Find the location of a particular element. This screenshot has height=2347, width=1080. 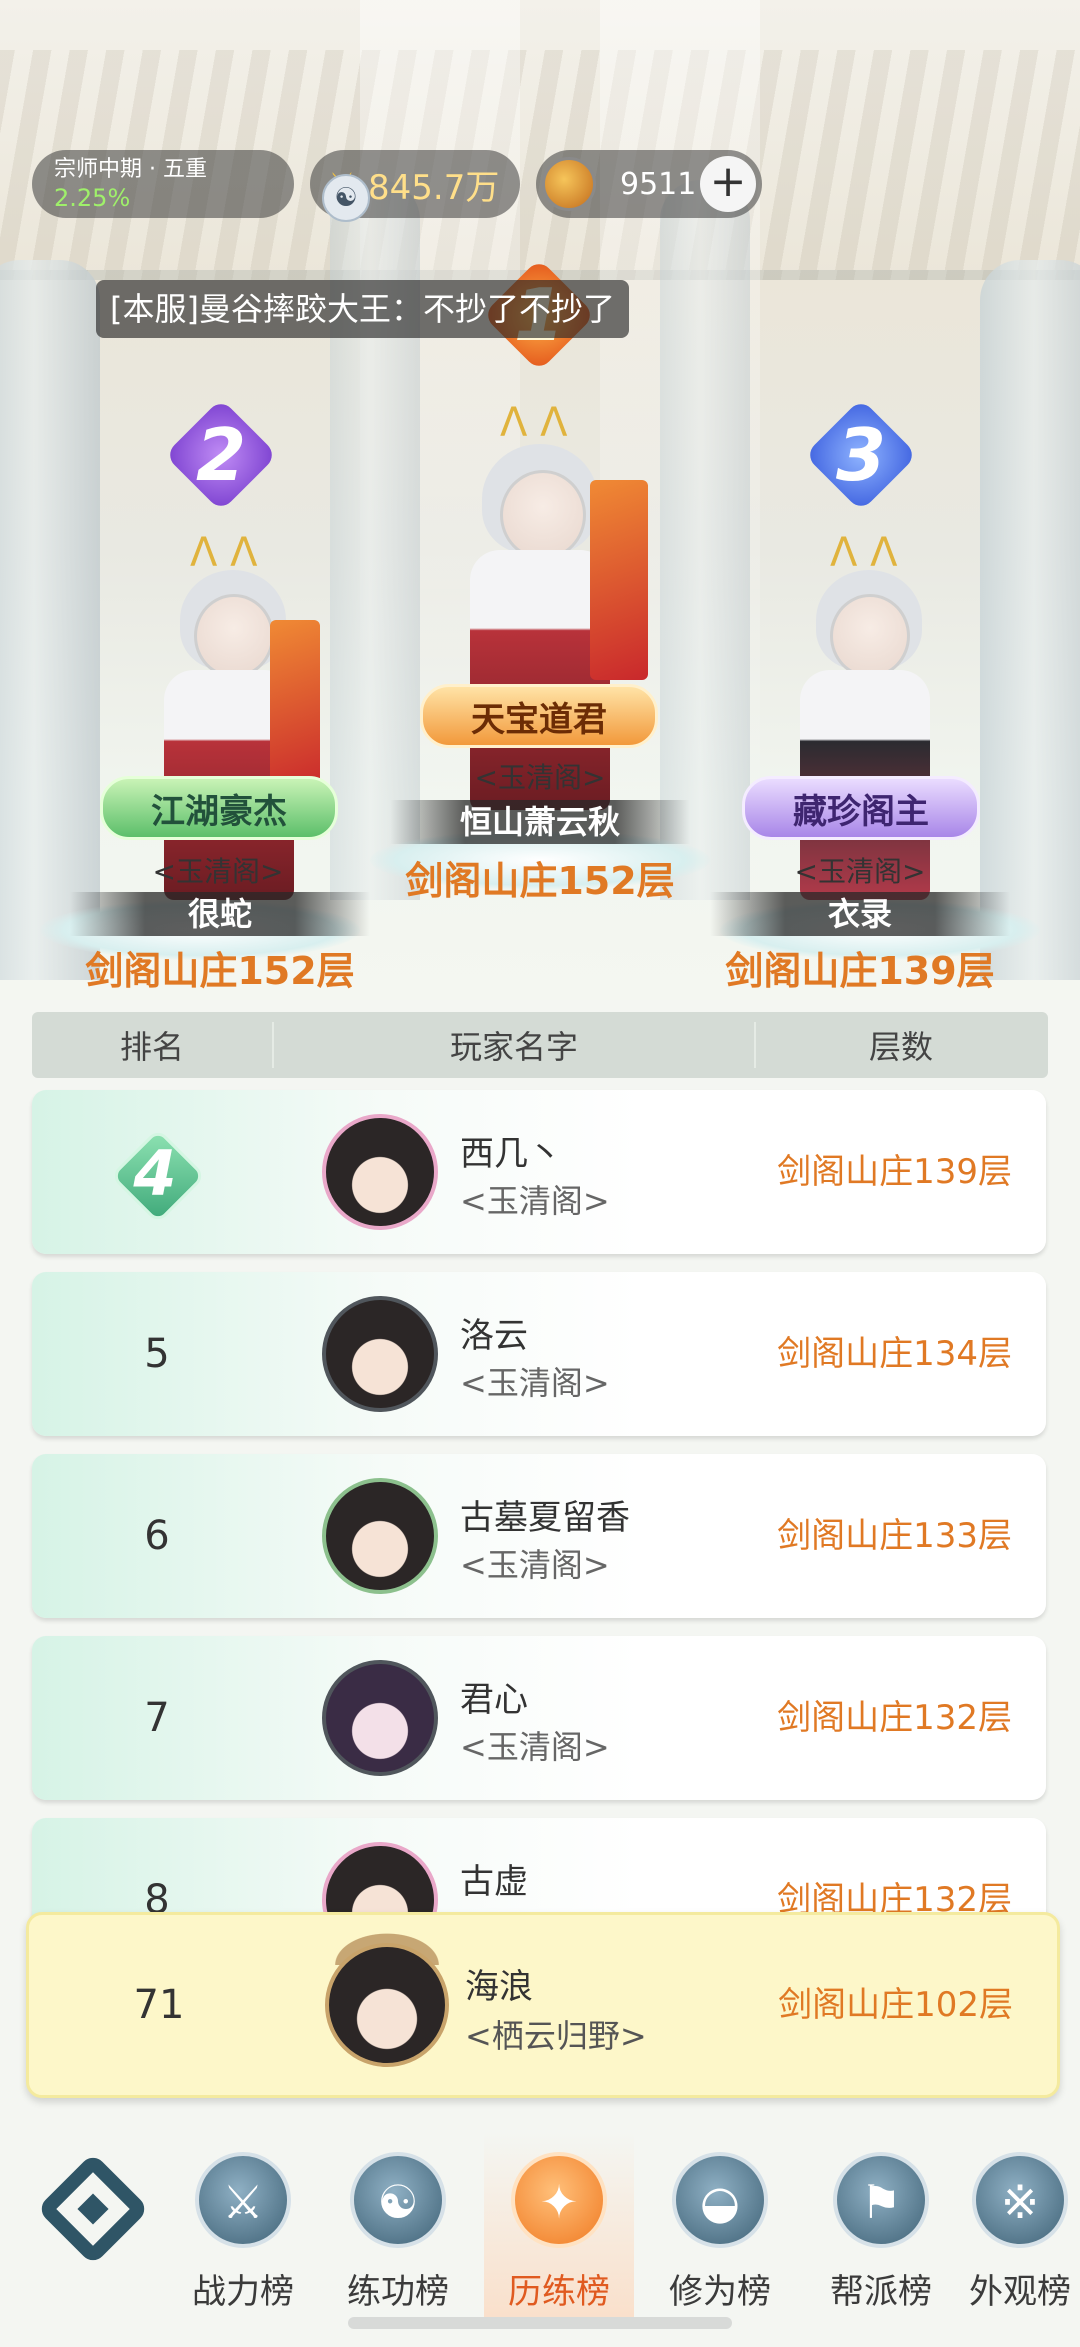

tab-label: 修为榜 is located at coordinates (720, 2292).